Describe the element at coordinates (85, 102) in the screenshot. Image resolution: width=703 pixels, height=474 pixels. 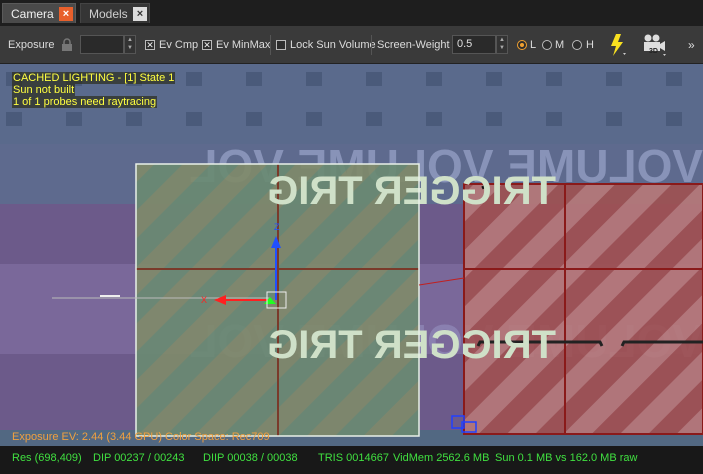
I see `probe-status-line: 1 of 1 probes need raytracing` at that location.